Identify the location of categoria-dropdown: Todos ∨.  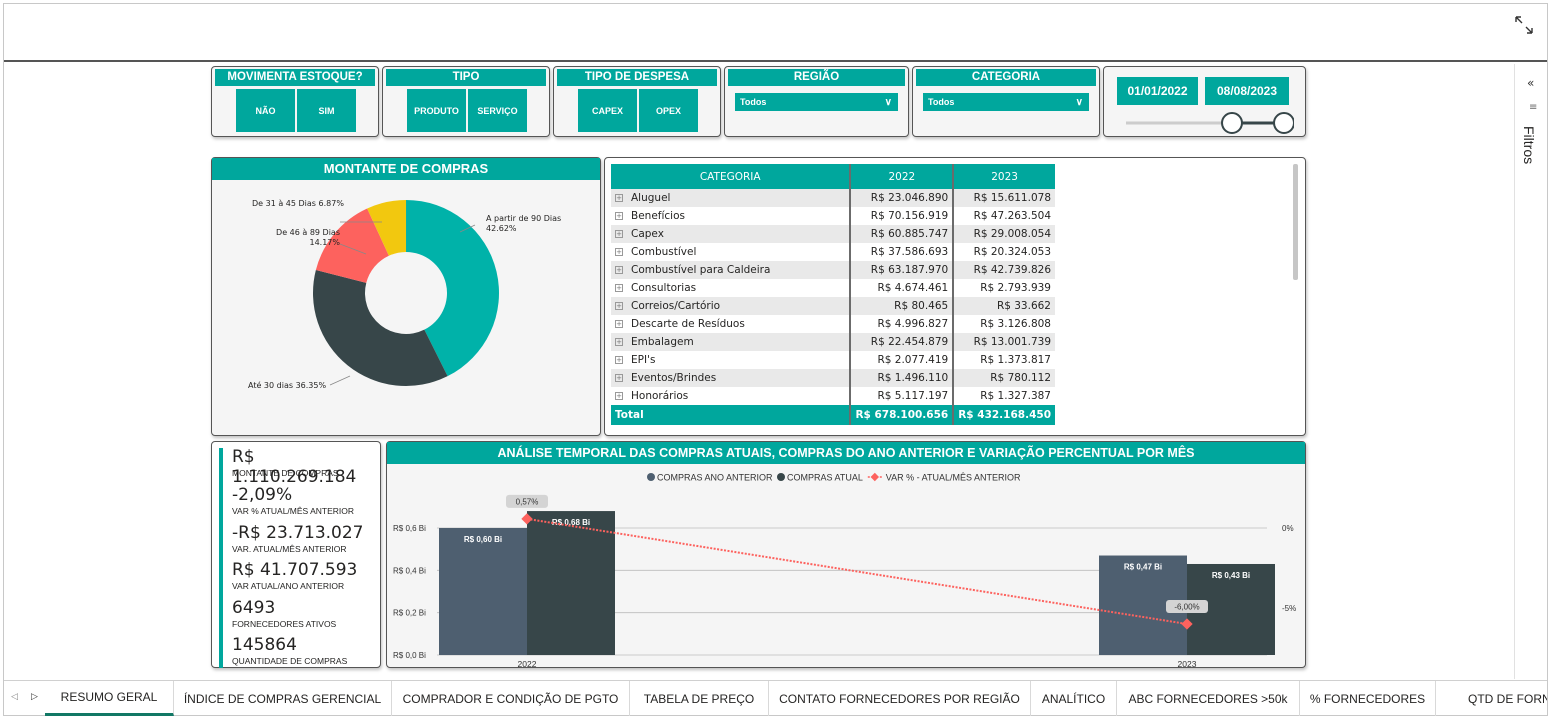
(1006, 102).